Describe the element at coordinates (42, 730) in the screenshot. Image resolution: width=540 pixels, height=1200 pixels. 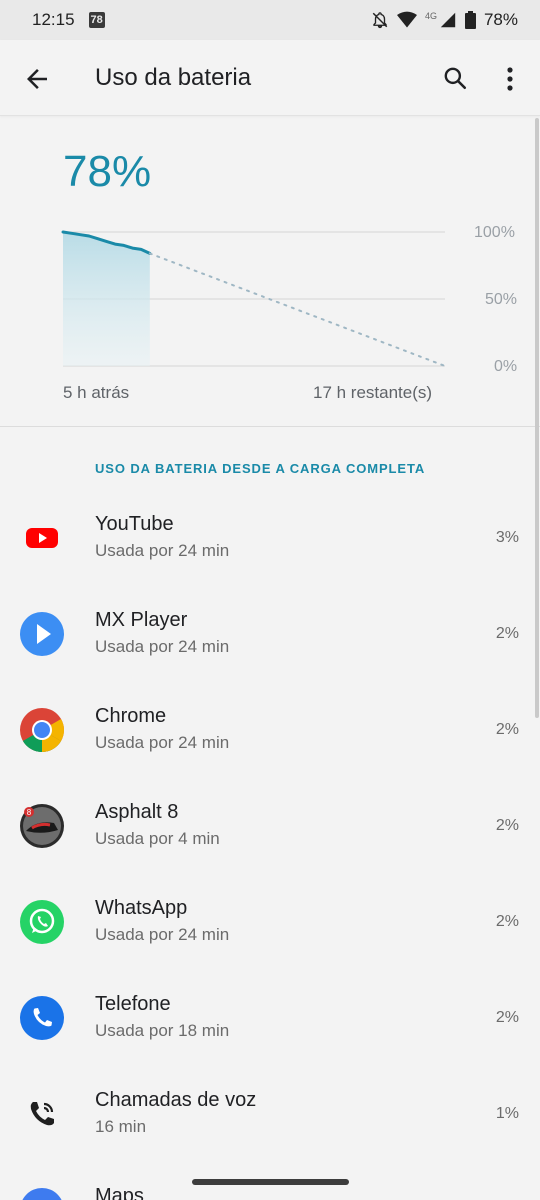
I see `chrome-icon` at that location.